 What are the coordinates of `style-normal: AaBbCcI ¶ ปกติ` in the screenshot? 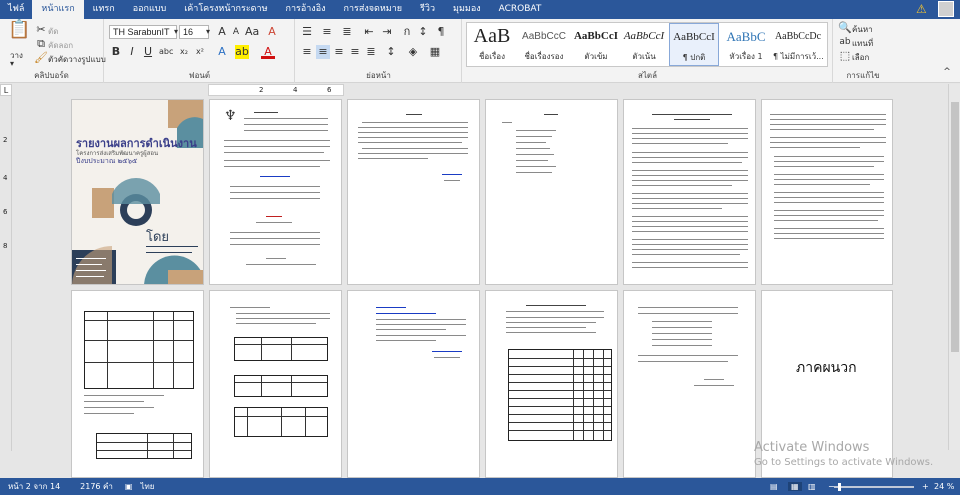 It's located at (694, 44).